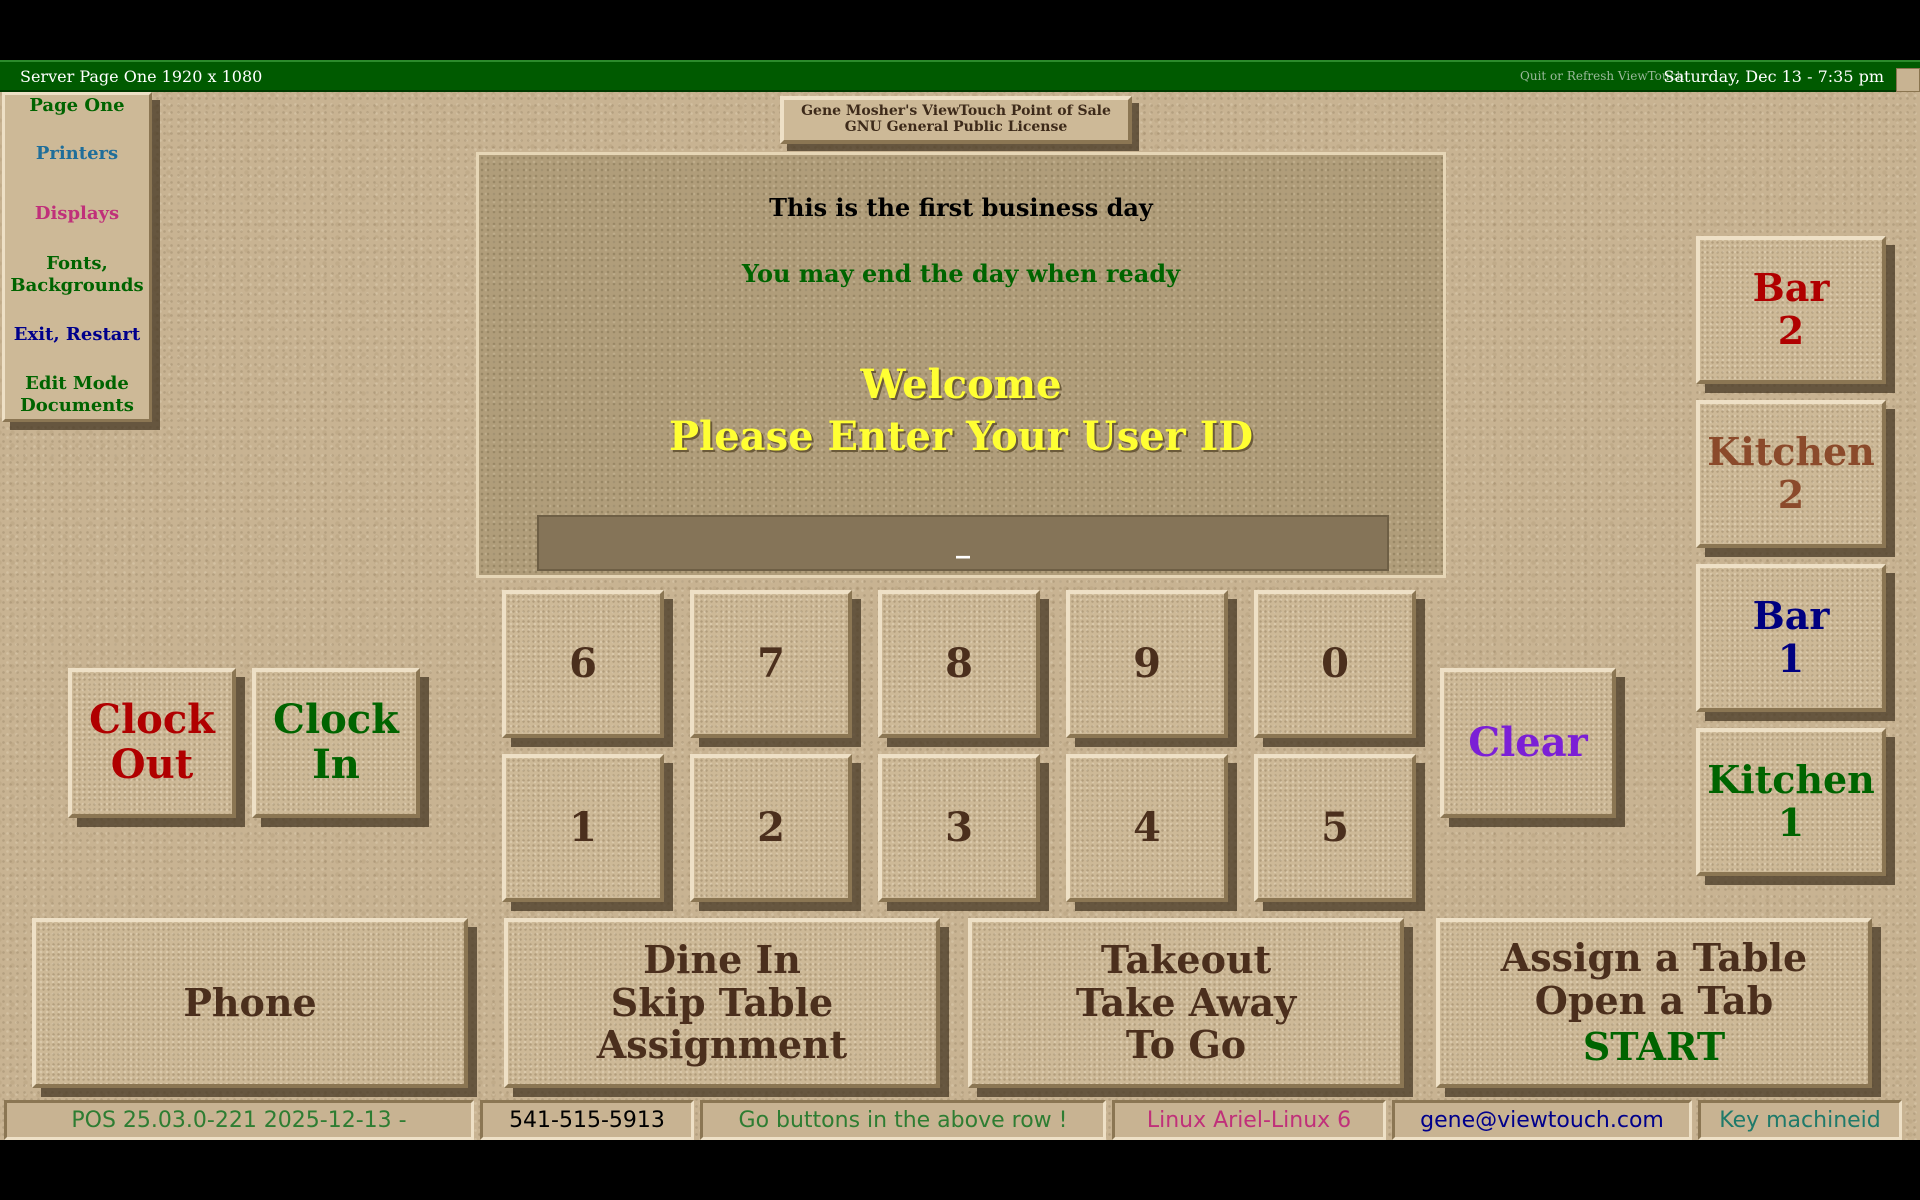 This screenshot has height=1200, width=1920. I want to click on license-line1: Gene Mosher's ViewTouch Point of Sale, so click(956, 111).